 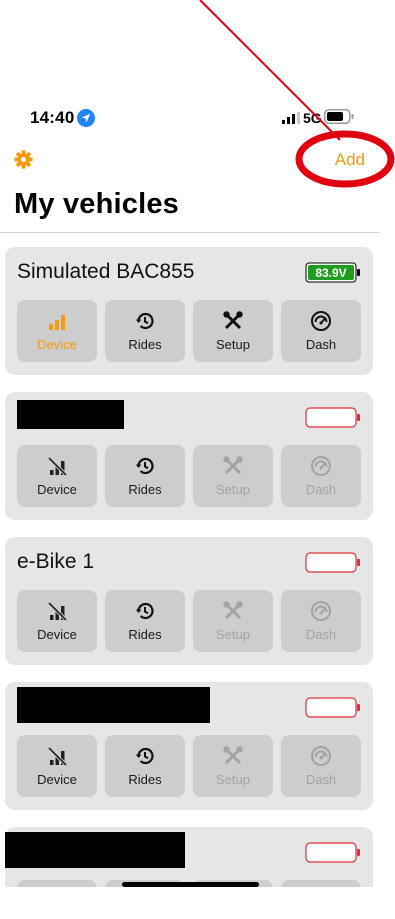 I want to click on signal-bars-icon, so click(x=57, y=322).